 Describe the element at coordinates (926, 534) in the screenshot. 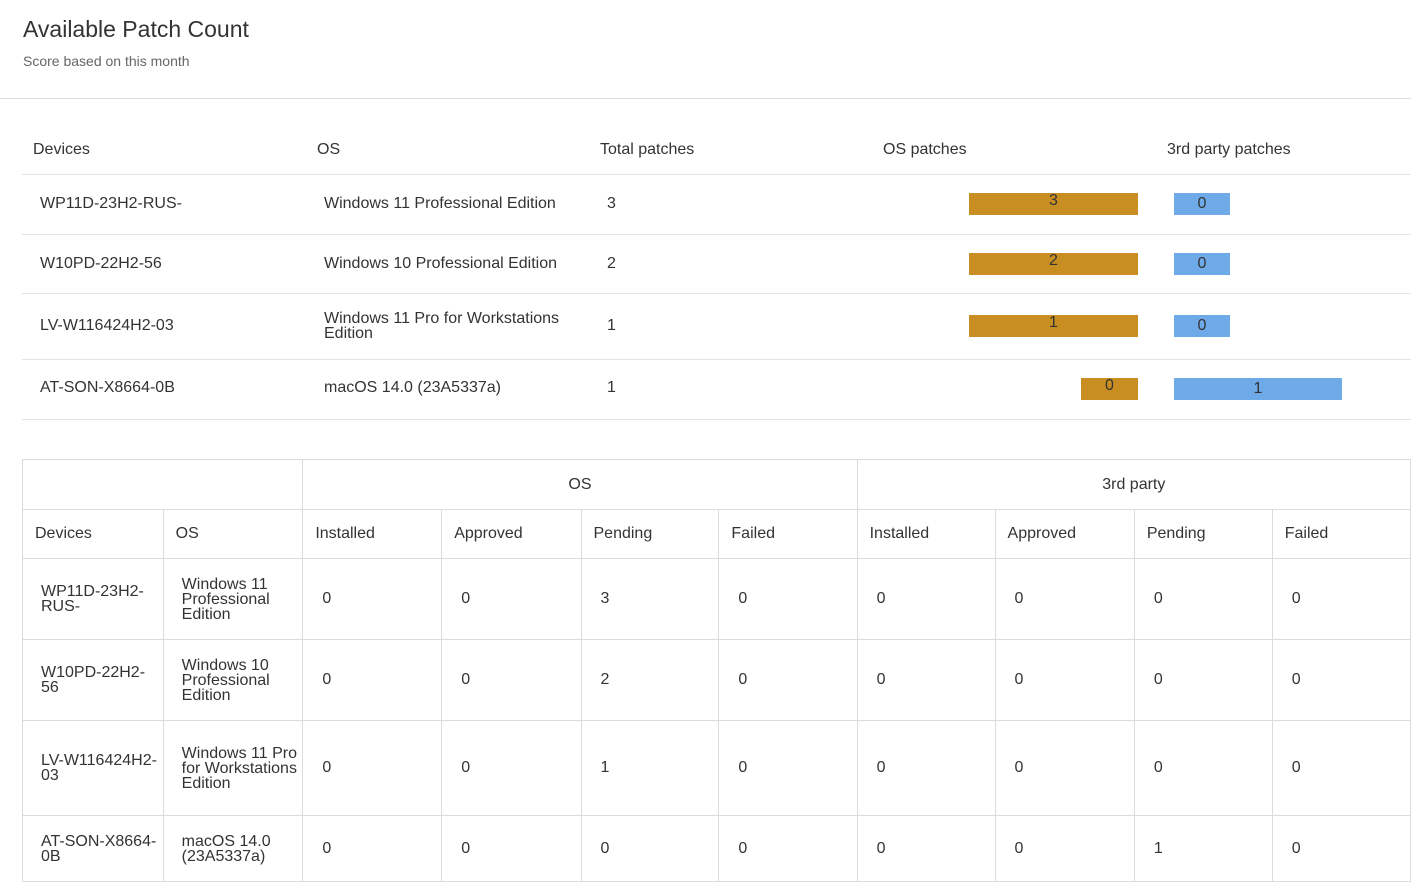

I see `col-3p-installed-header: Installed` at that location.